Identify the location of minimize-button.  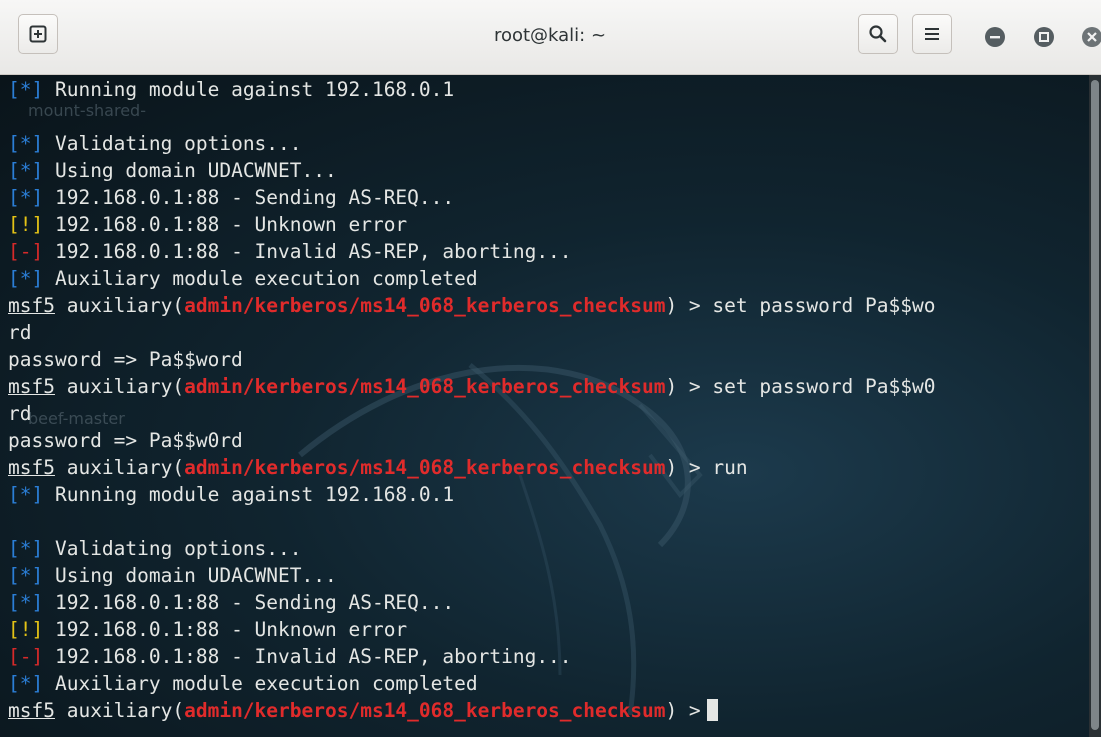
(995, 37).